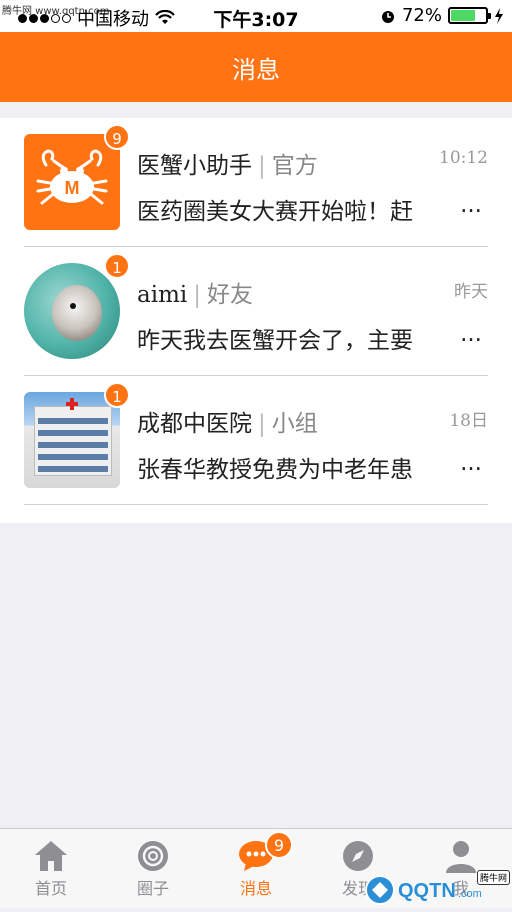 The width and height of the screenshot is (512, 912). Describe the element at coordinates (468, 418) in the screenshot. I see `message-time: 18日` at that location.